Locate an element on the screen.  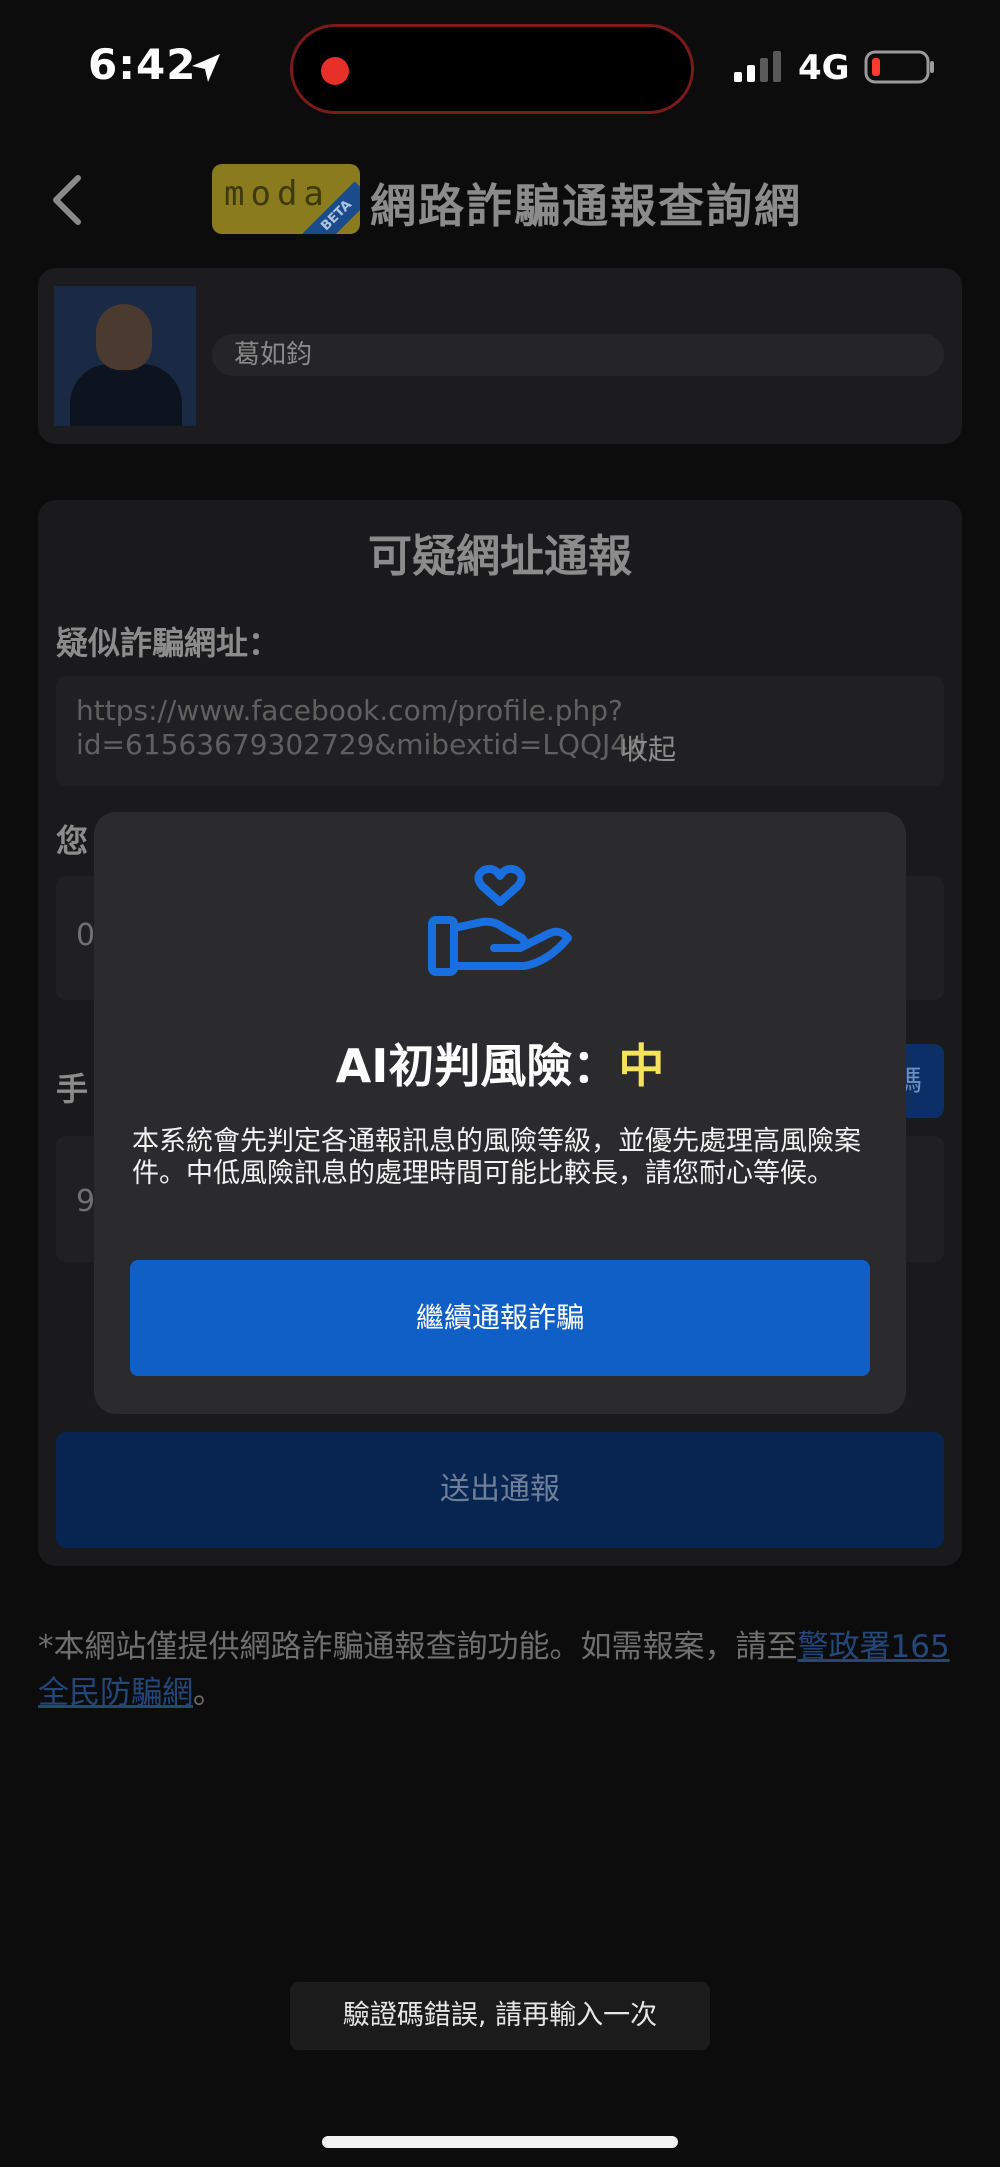
continue-report-button: 繼續通報詐騙 is located at coordinates (500, 1318).